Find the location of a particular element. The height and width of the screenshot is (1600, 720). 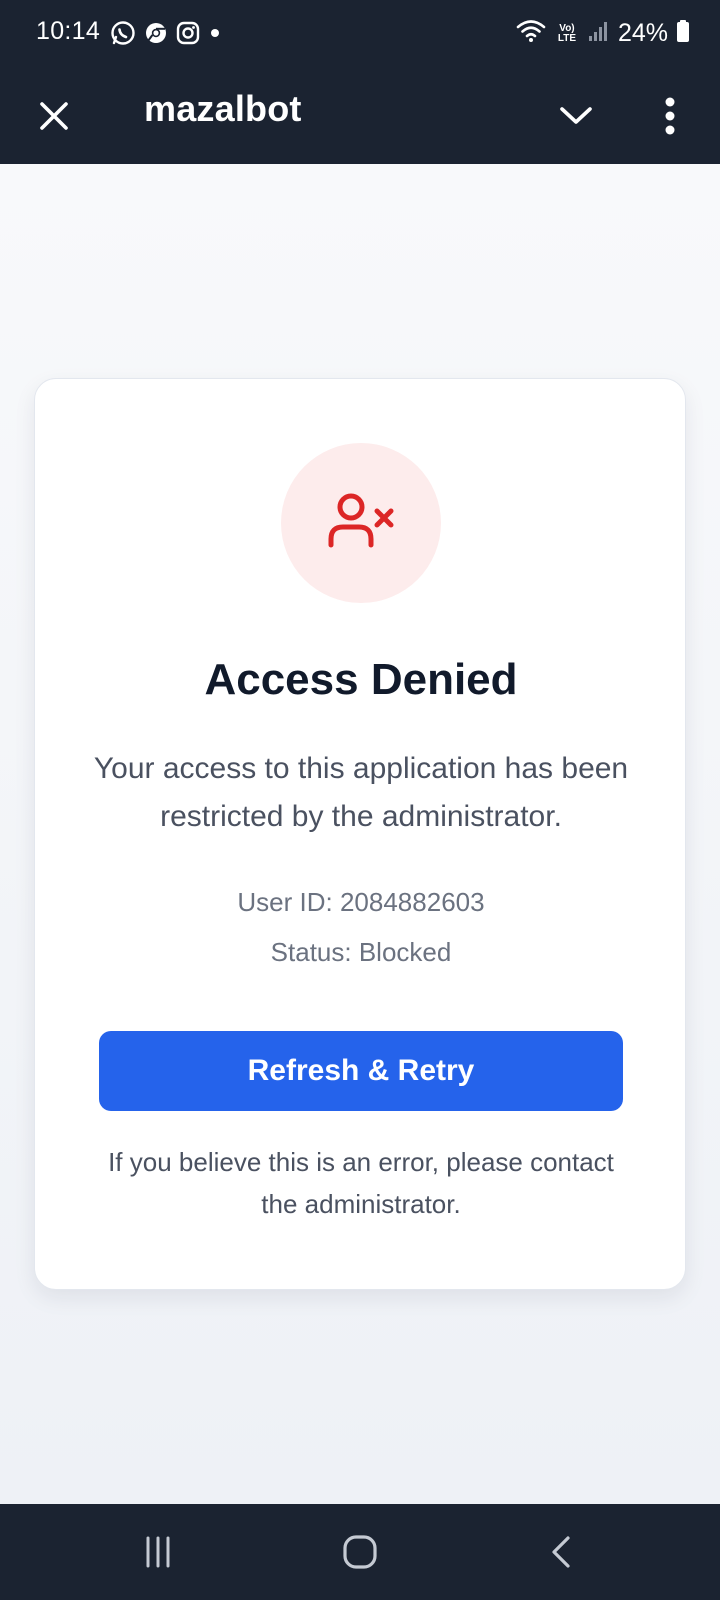

page-title: Access Denied is located at coordinates (361, 679).